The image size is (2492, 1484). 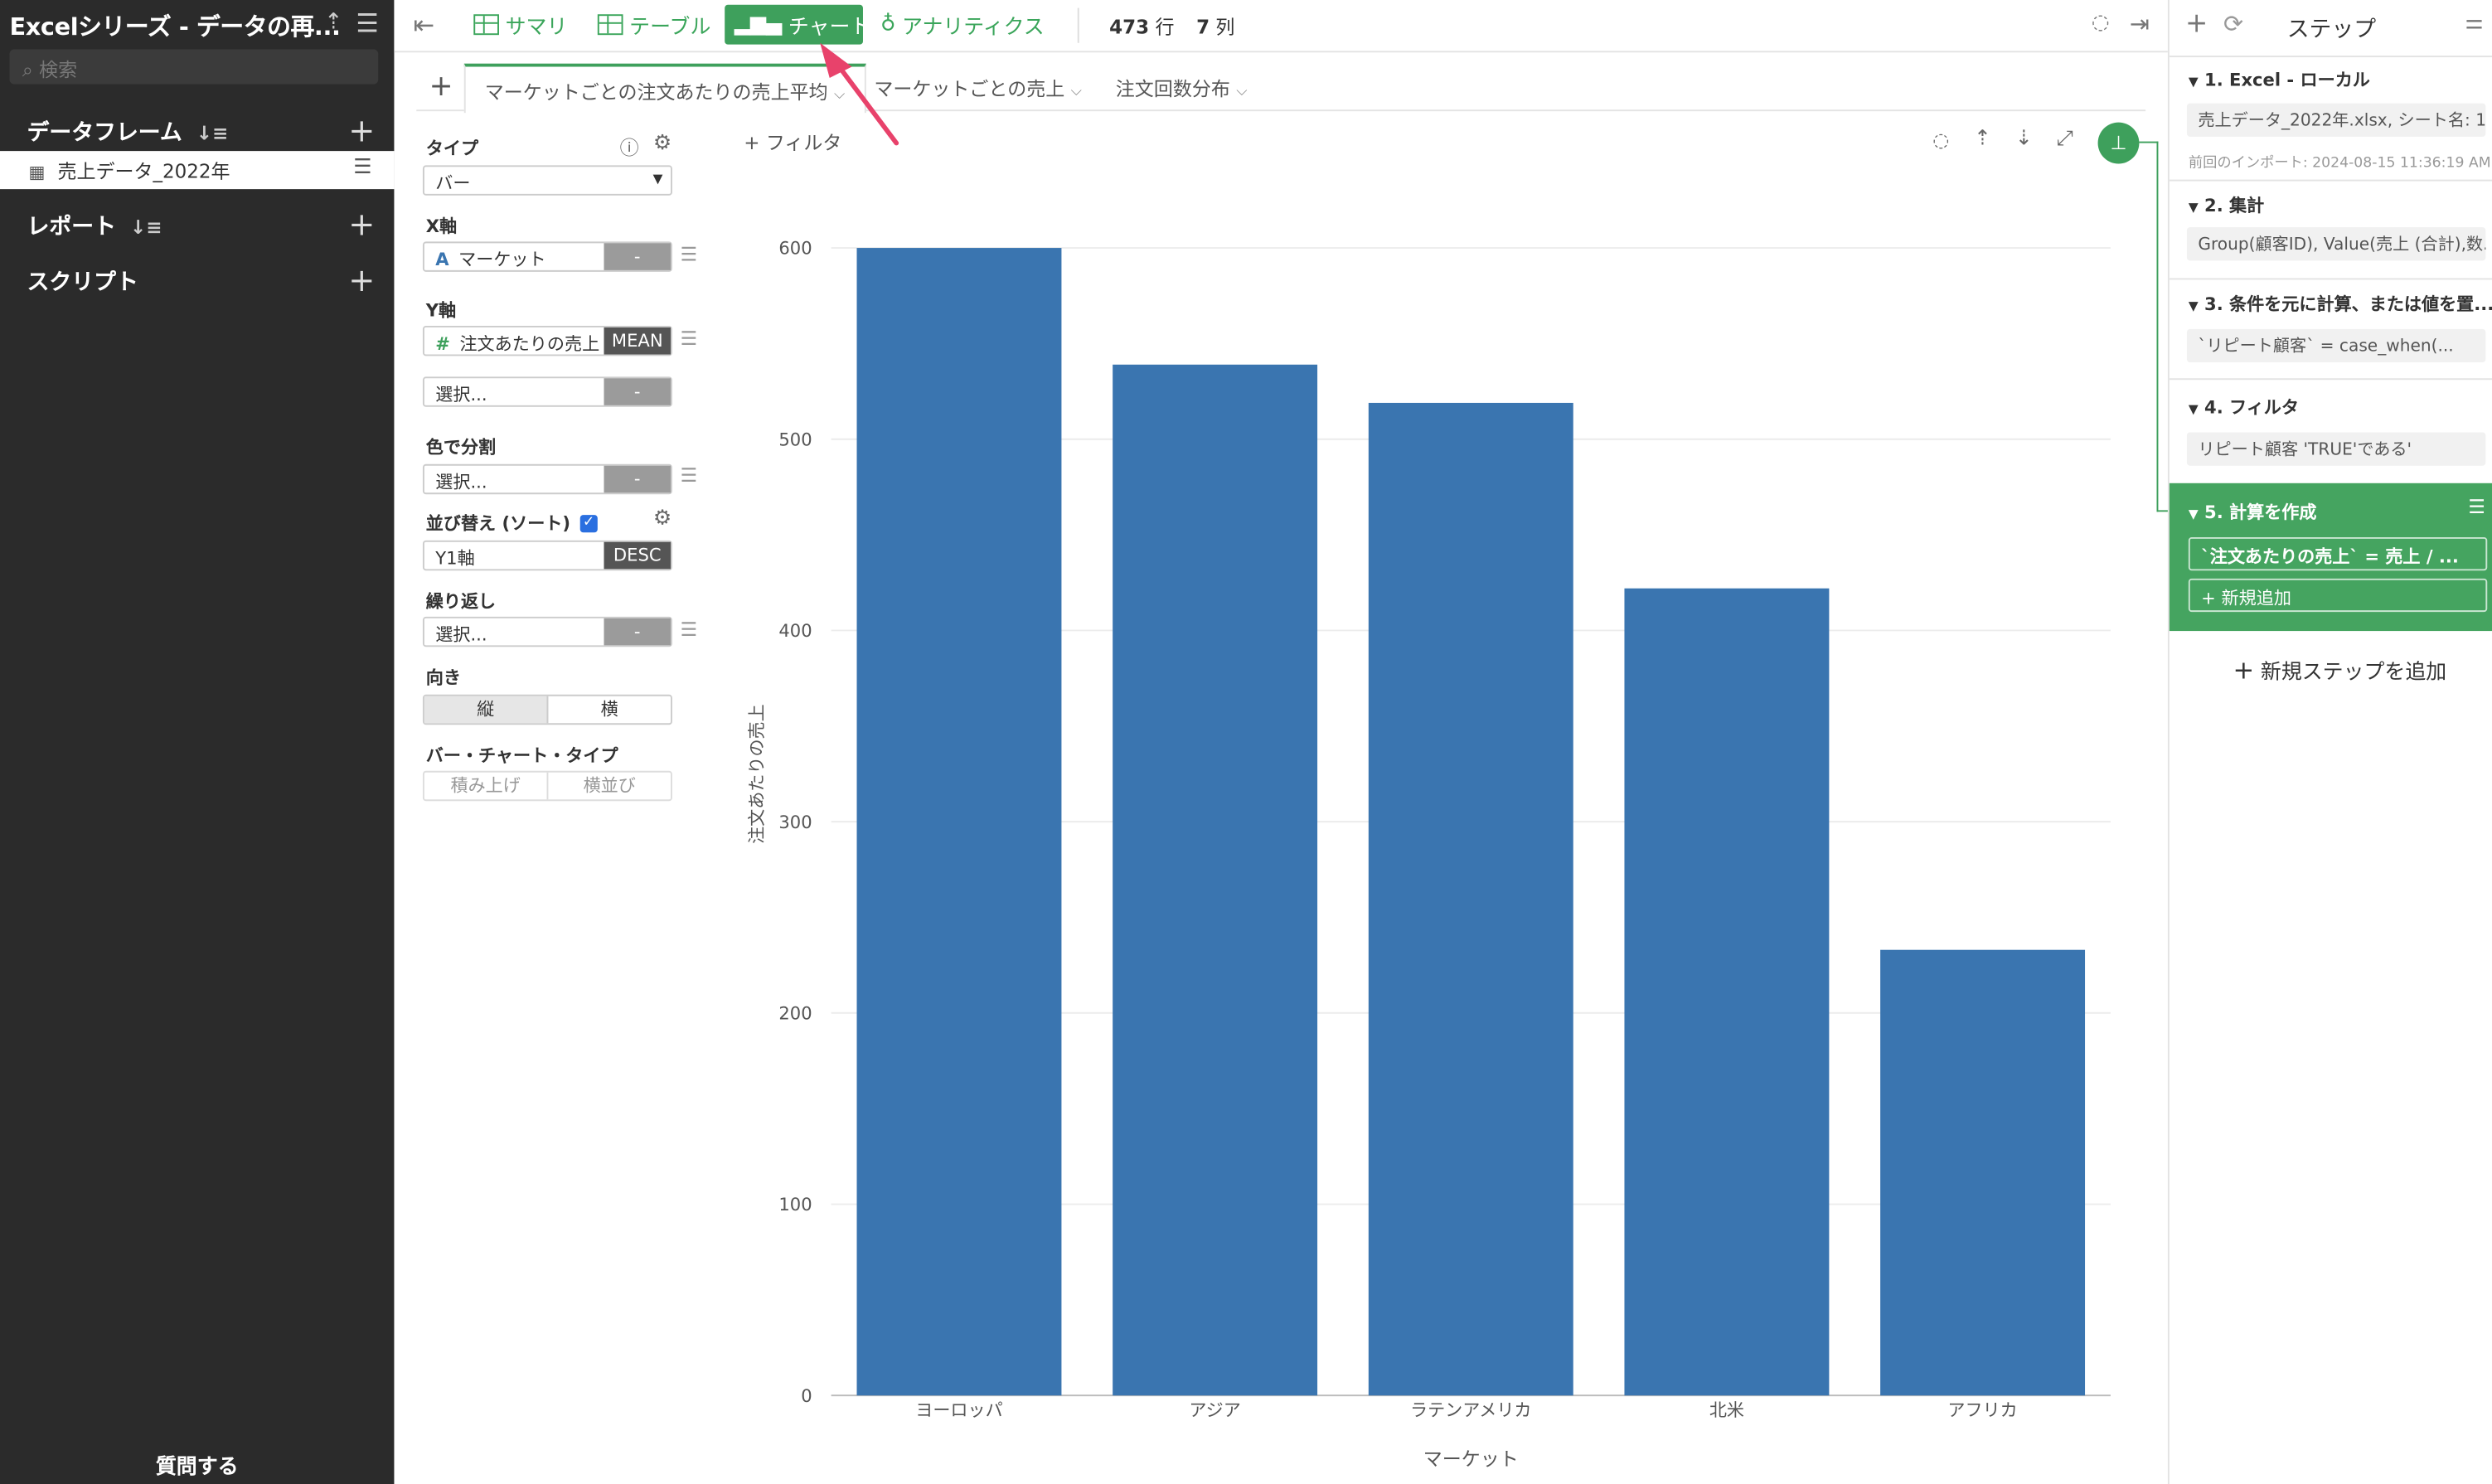 I want to click on annotation-arrow-line, so click(x=868, y=105).